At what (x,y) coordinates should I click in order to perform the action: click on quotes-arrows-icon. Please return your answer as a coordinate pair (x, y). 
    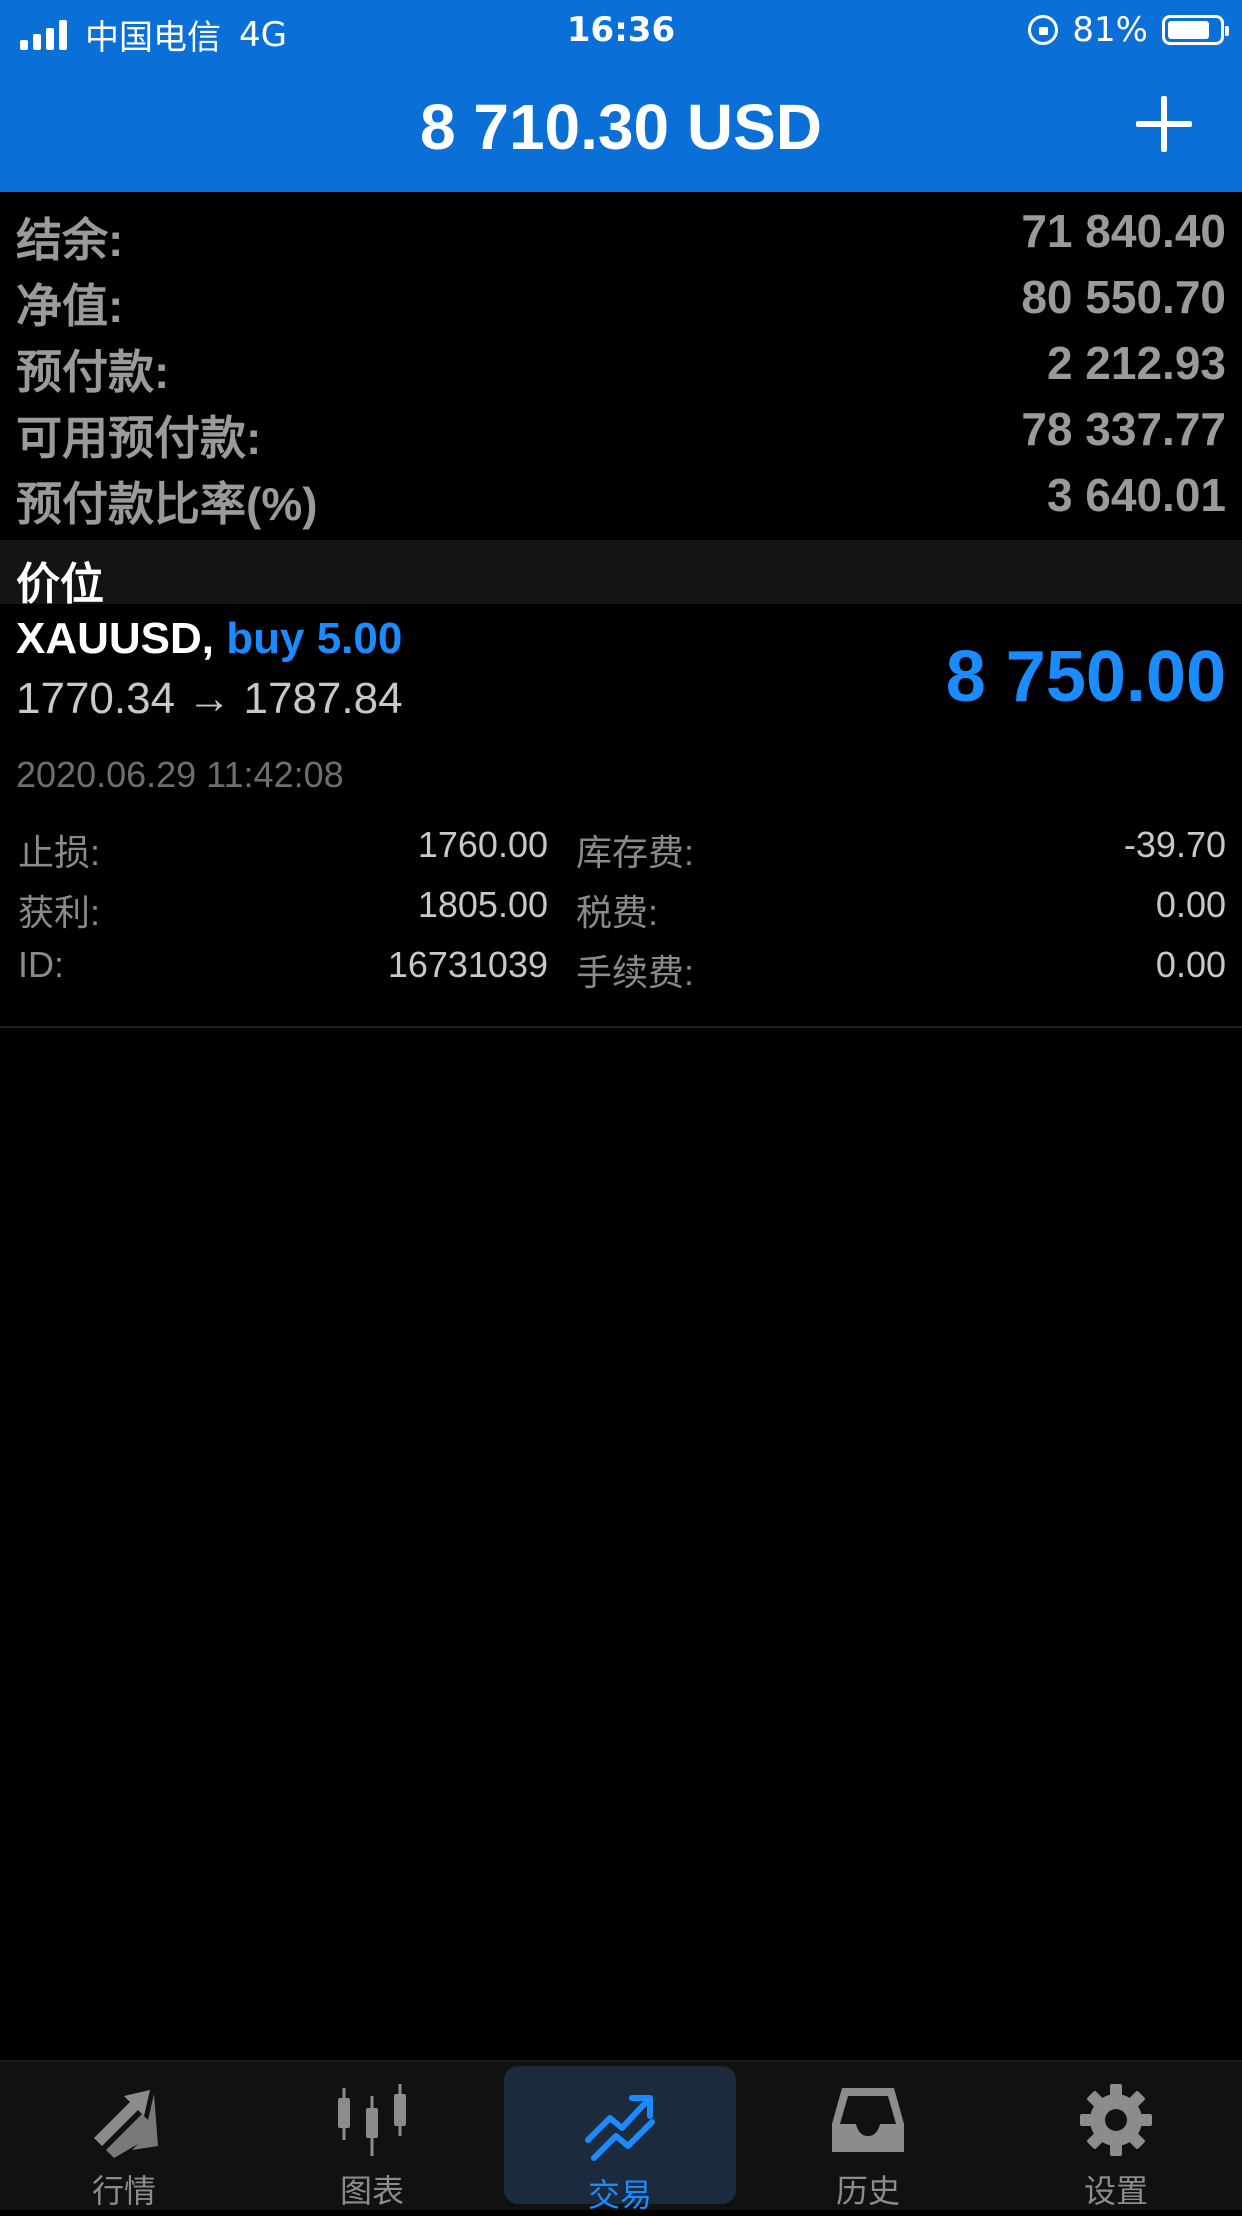
    Looking at the image, I should click on (126, 2124).